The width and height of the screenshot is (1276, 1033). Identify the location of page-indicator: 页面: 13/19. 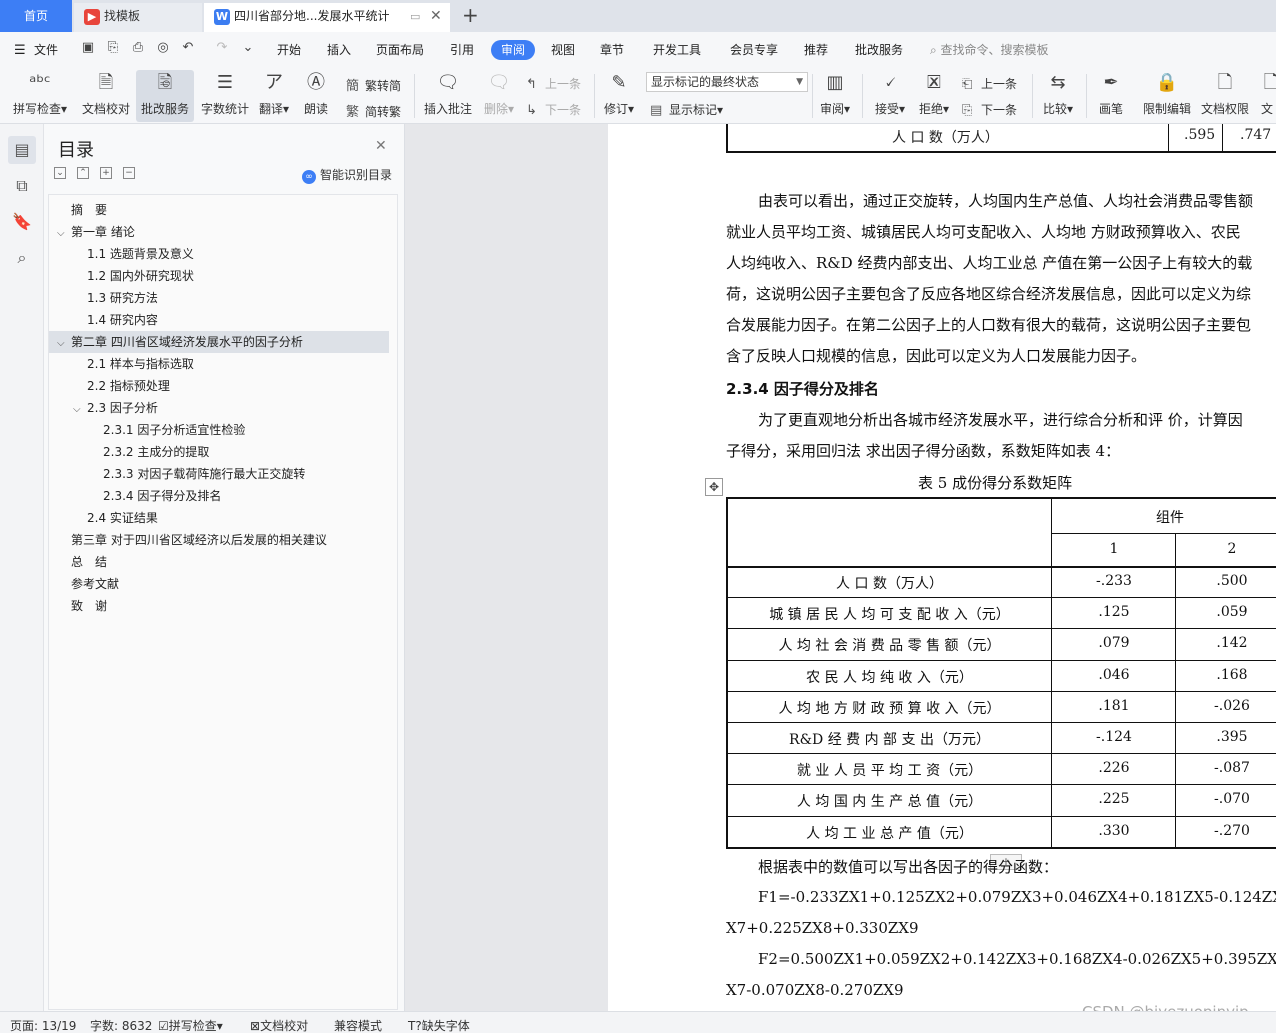
(43, 1025).